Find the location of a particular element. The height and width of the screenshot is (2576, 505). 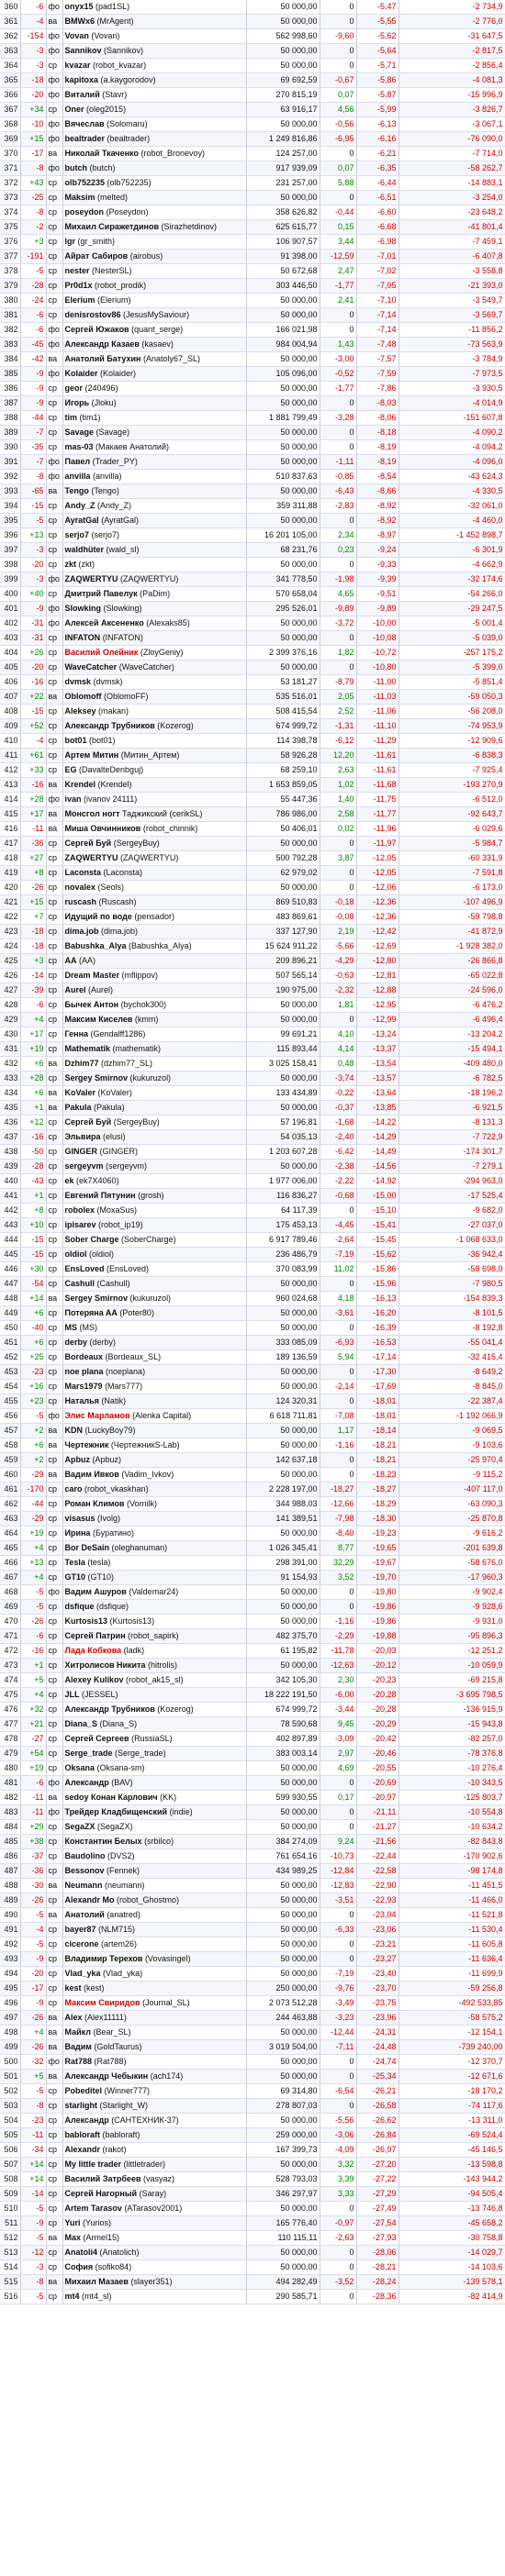

participant-name: noe plana is located at coordinates (85, 1371).